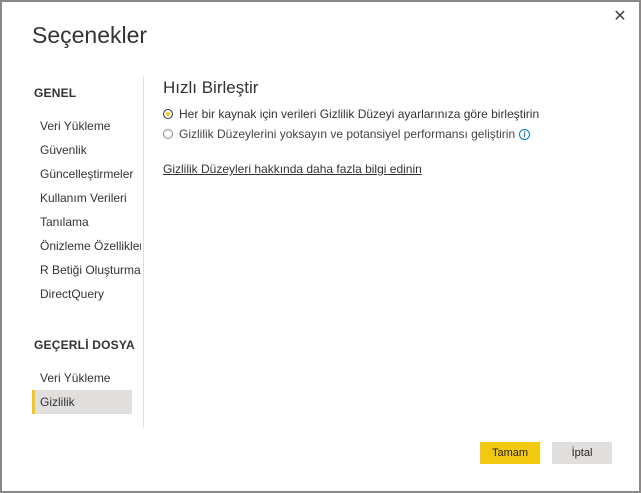 The image size is (641, 493). Describe the element at coordinates (86, 198) in the screenshot. I see `sidebar-item-usage-data: Kullanım Verileri` at that location.